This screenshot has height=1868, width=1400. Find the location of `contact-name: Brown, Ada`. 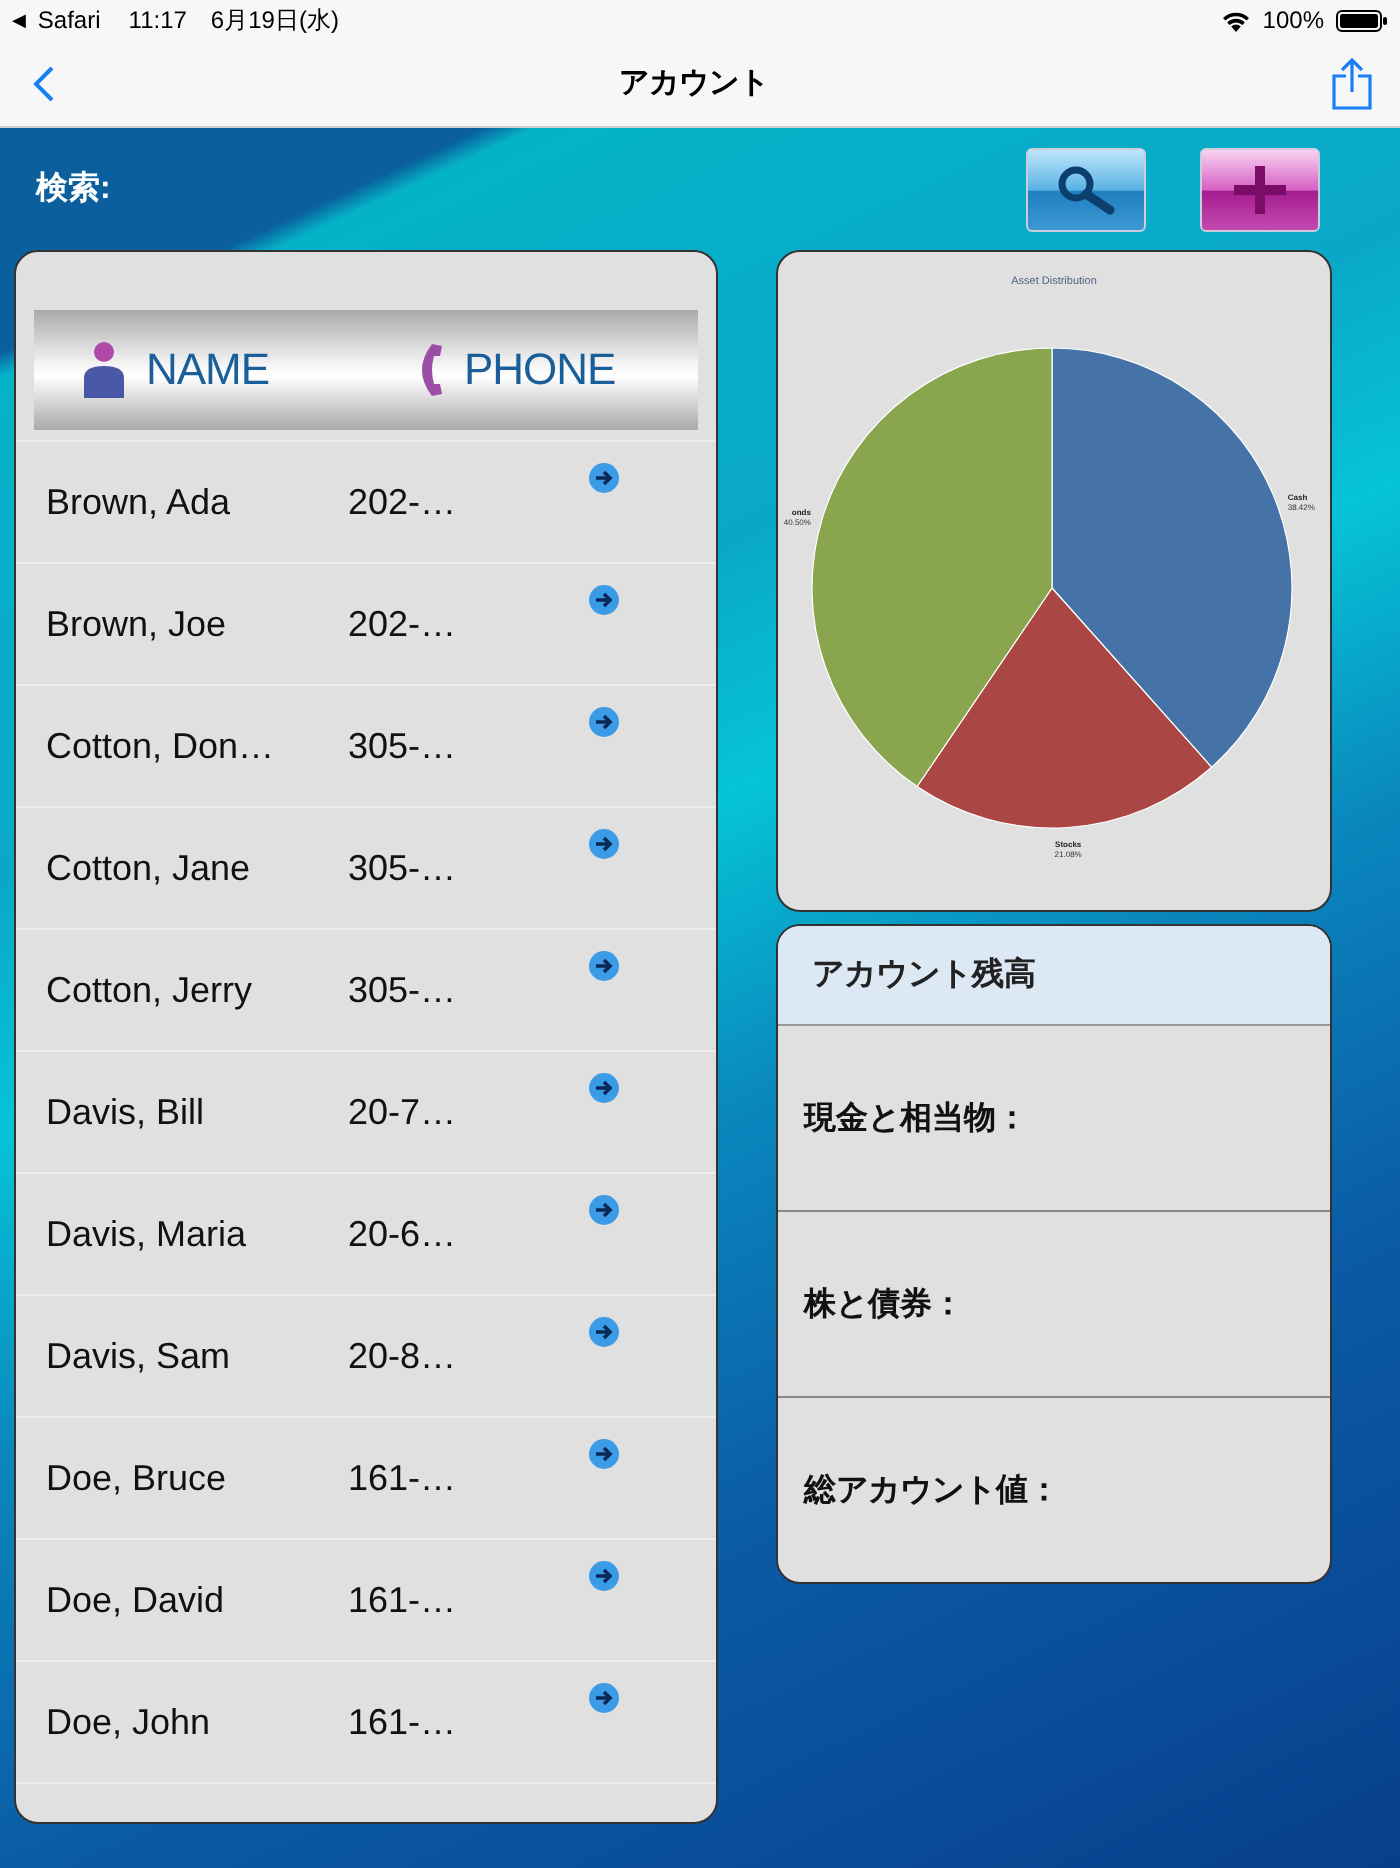

contact-name: Brown, Ada is located at coordinates (138, 502).